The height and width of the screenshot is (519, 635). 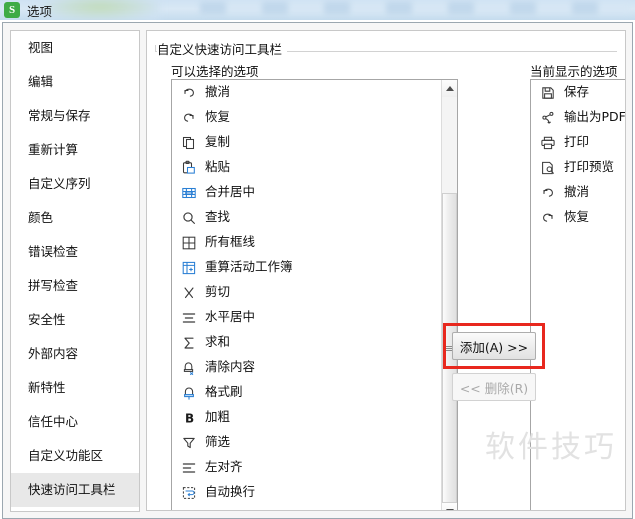 I want to click on sidebar-item-label: 快速访问工具栏, so click(x=72, y=489).